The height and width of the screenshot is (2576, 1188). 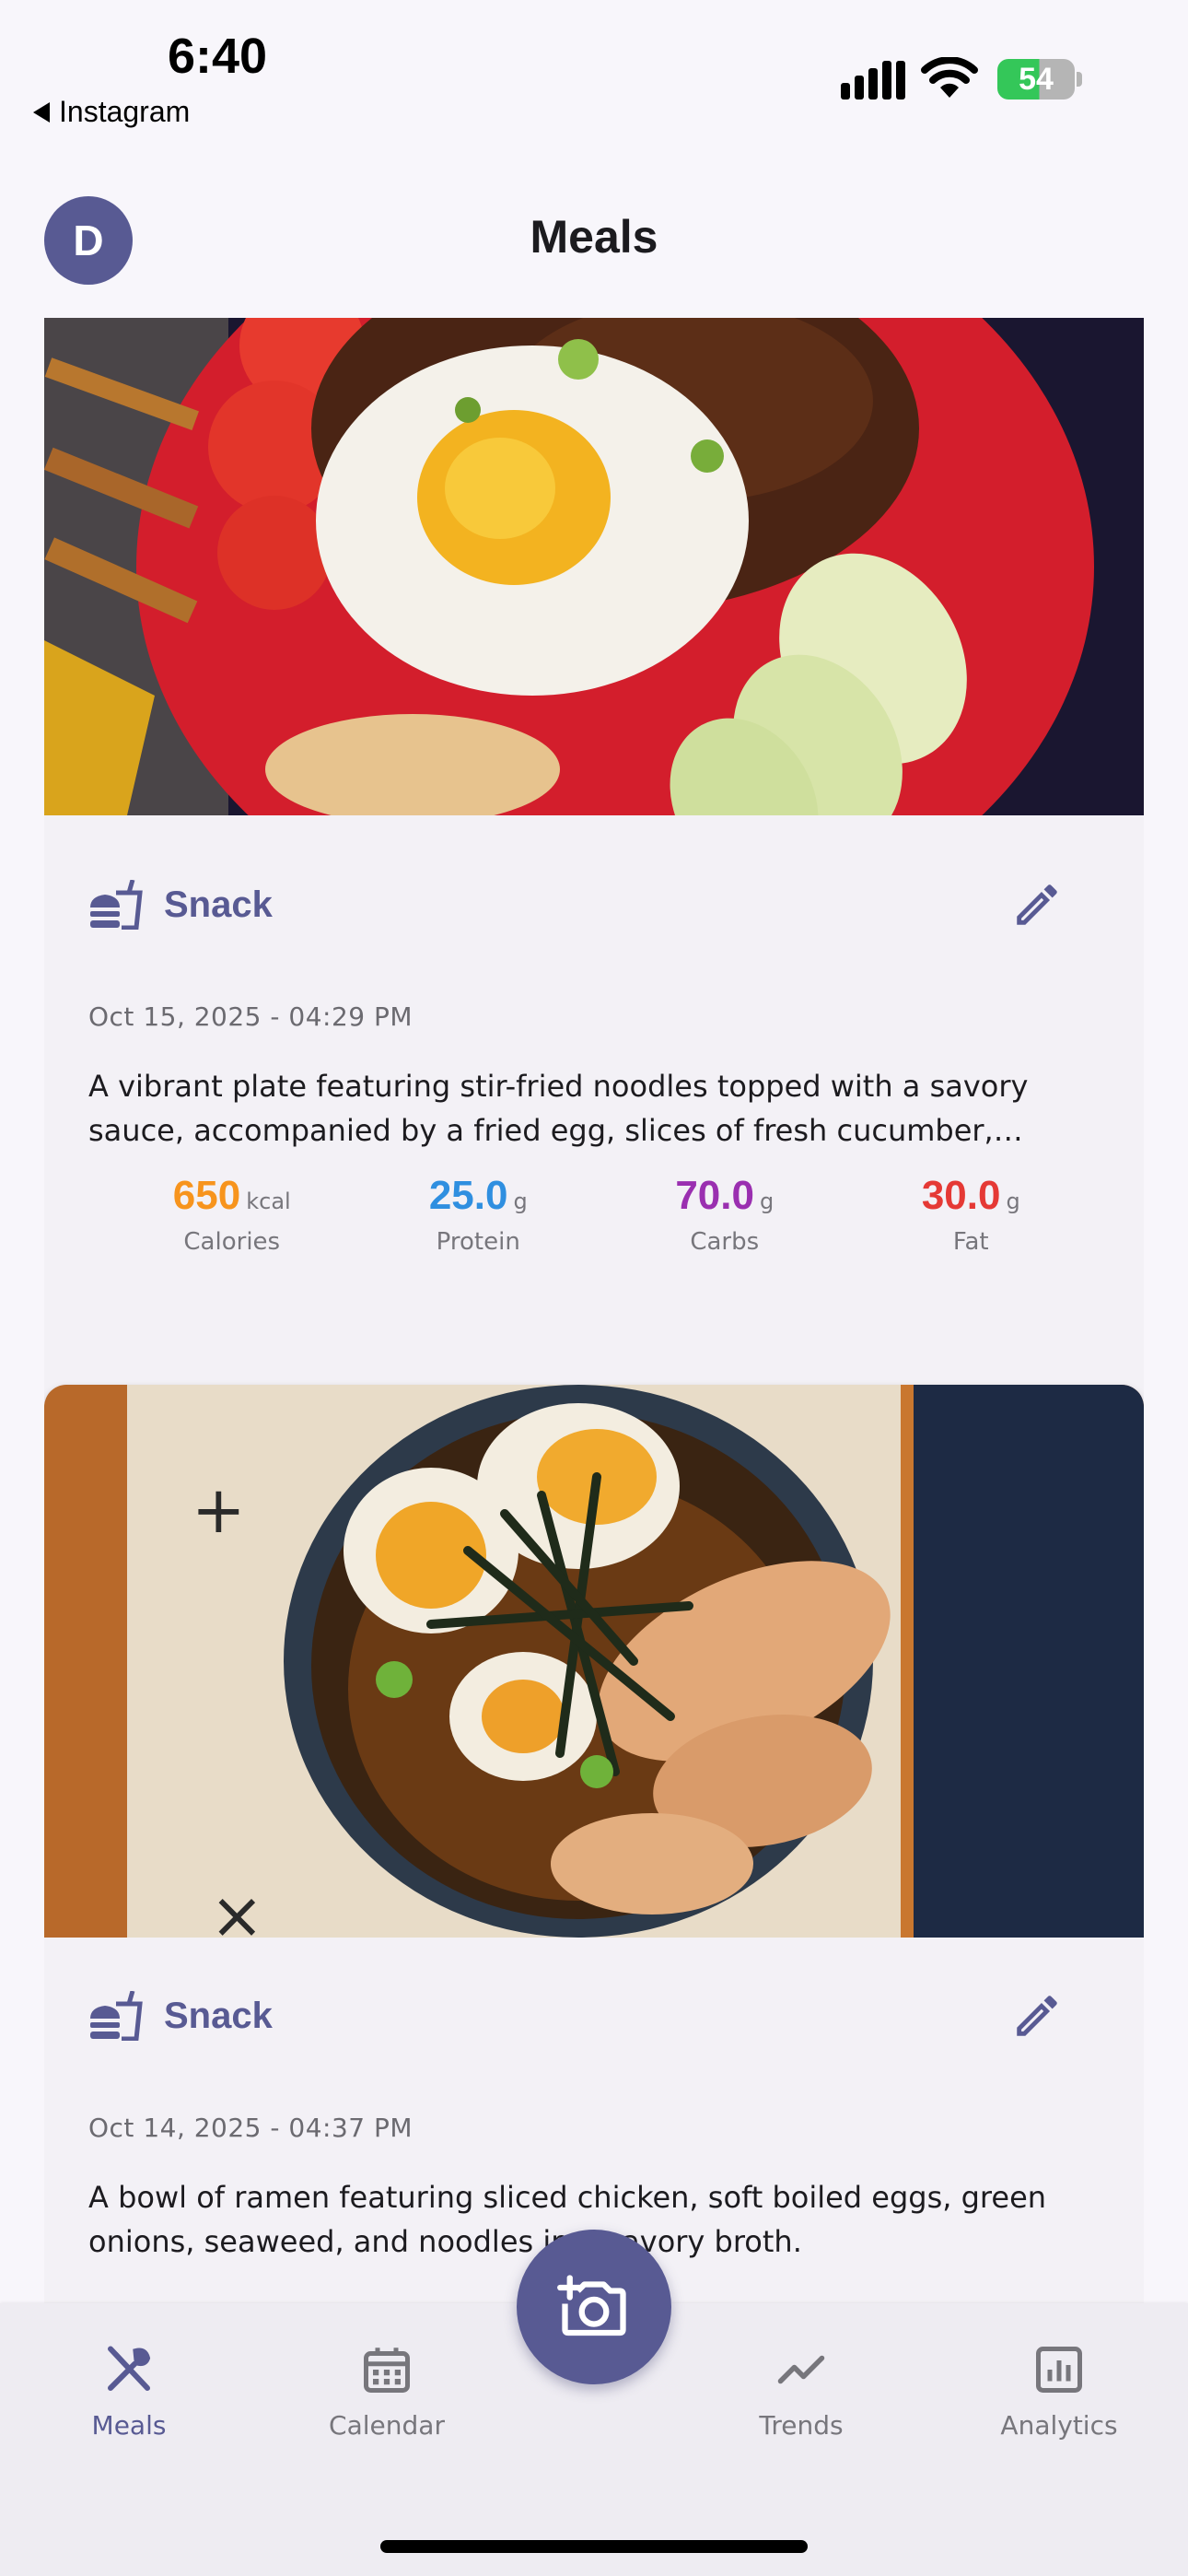 What do you see at coordinates (468, 1195) in the screenshot?
I see `protein-value: 25.0` at bounding box center [468, 1195].